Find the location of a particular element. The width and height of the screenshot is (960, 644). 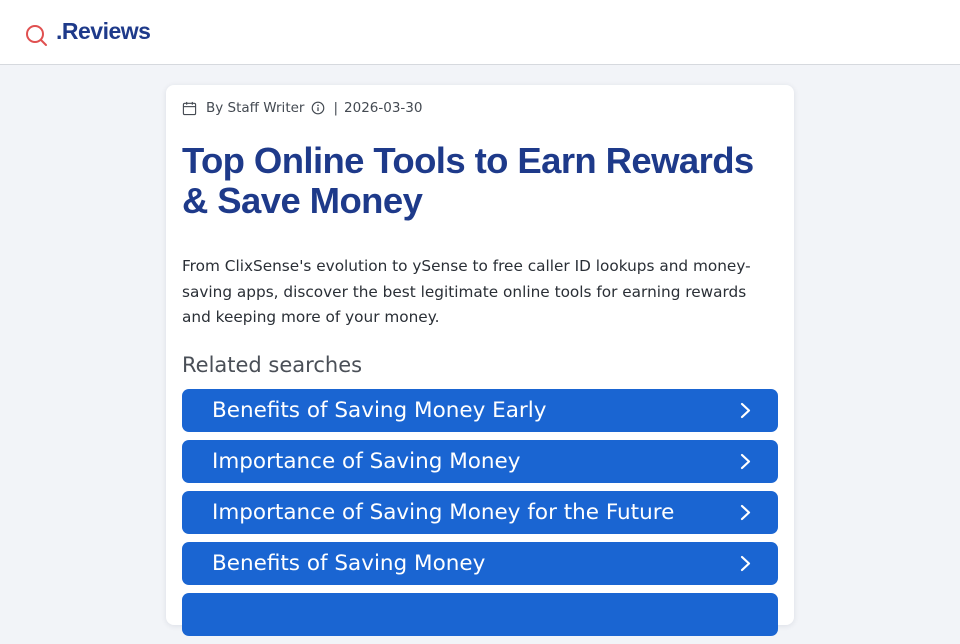

site-logo: .Reviews is located at coordinates (103, 31).